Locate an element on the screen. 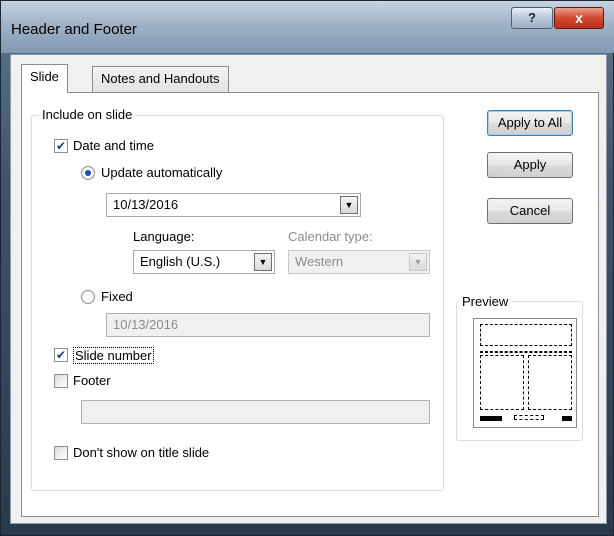  cancel-button: Cancel is located at coordinates (530, 211).